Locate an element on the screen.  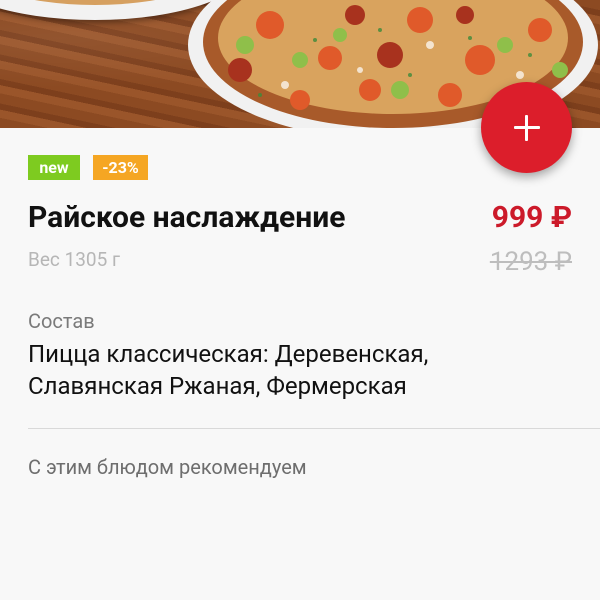
product-title: Райское наслаждение is located at coordinates (187, 217).